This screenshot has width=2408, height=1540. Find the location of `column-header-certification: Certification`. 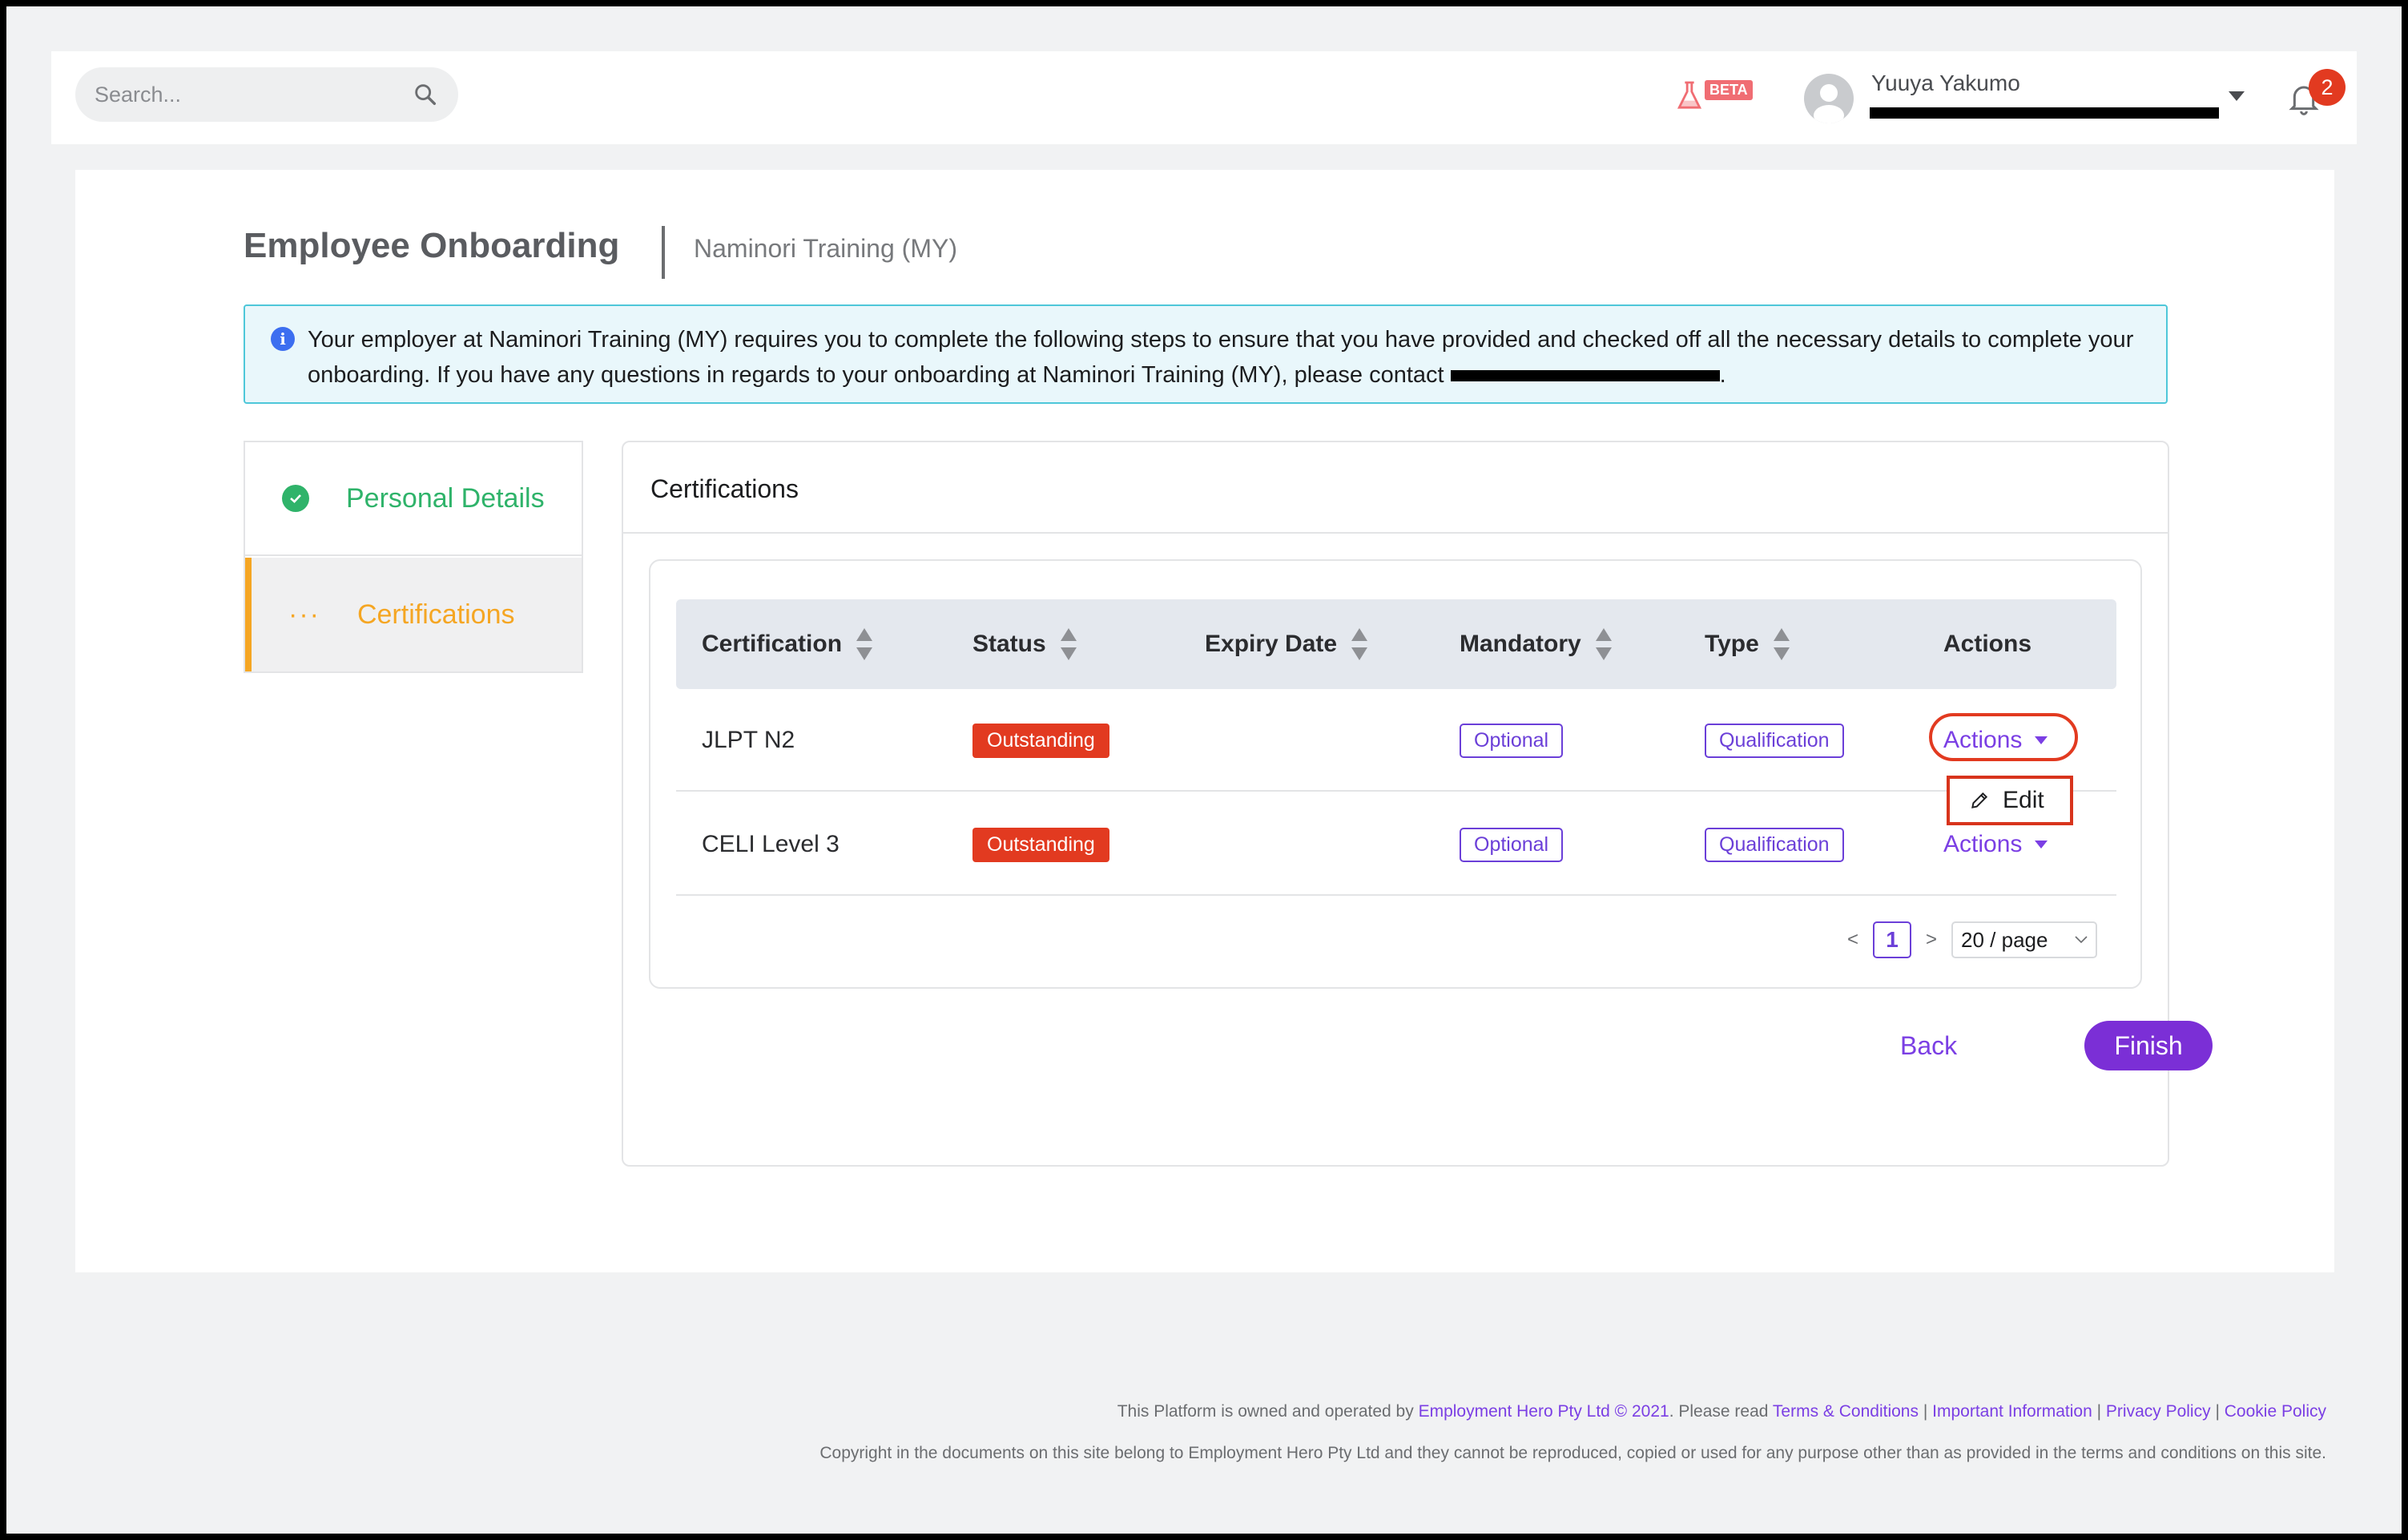

column-header-certification: Certification is located at coordinates (788, 644).